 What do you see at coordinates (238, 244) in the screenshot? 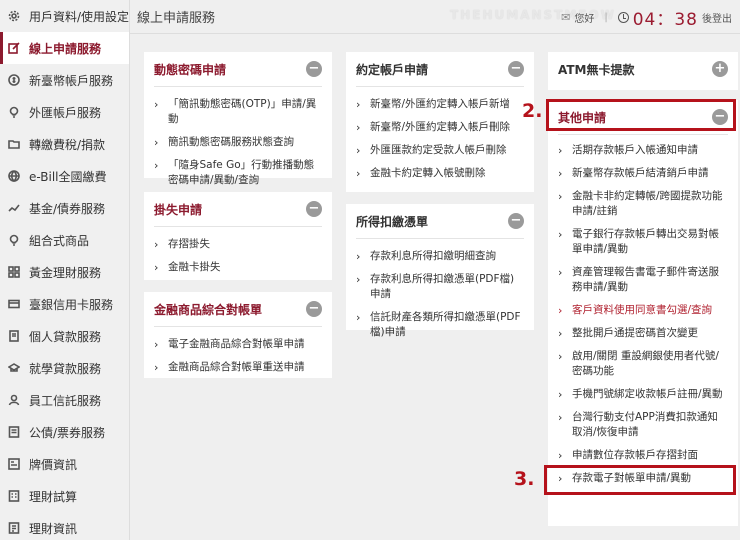
I see `link-item: › 存摺掛失` at bounding box center [238, 244].